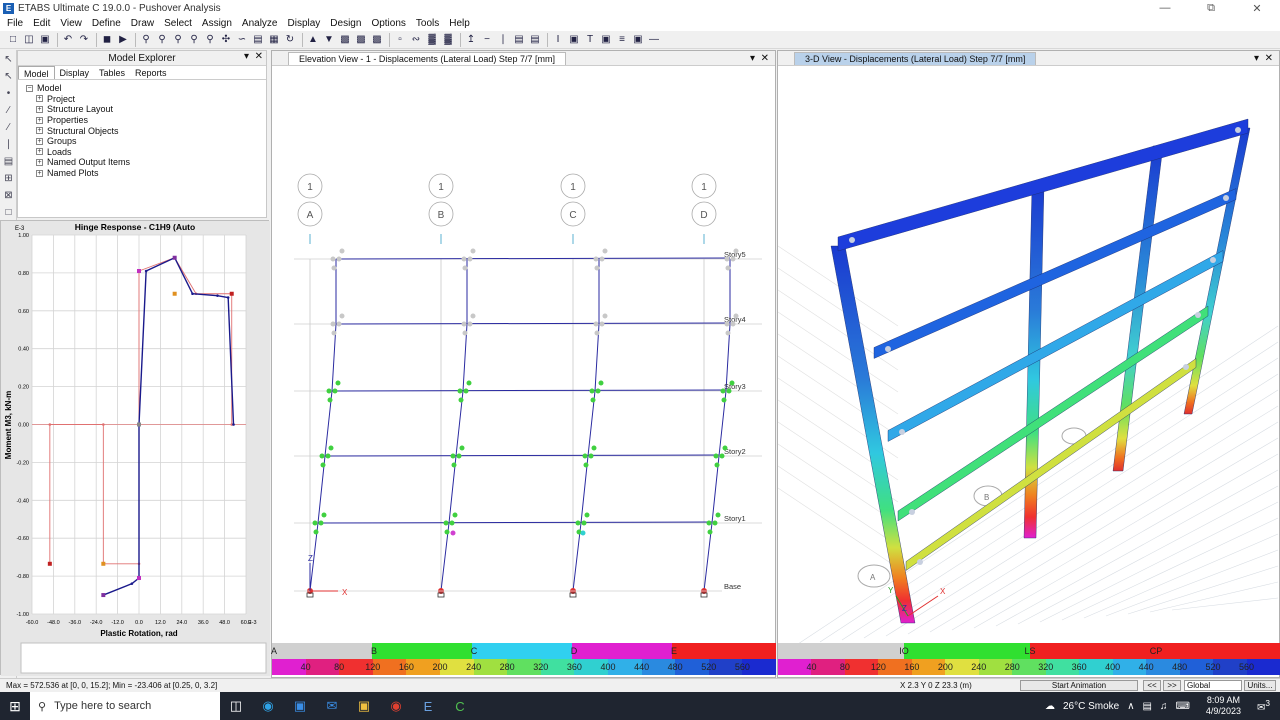  I want to click on zoom-all-icon: ⚲, so click(210, 40).